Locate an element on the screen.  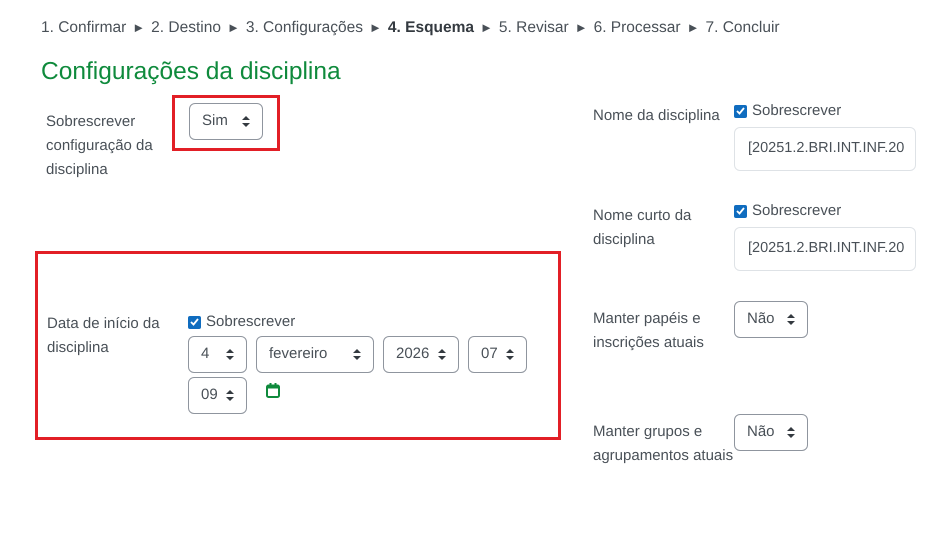
setting-label: Manter grupos e agrupamentos atuais is located at coordinates (663, 444).